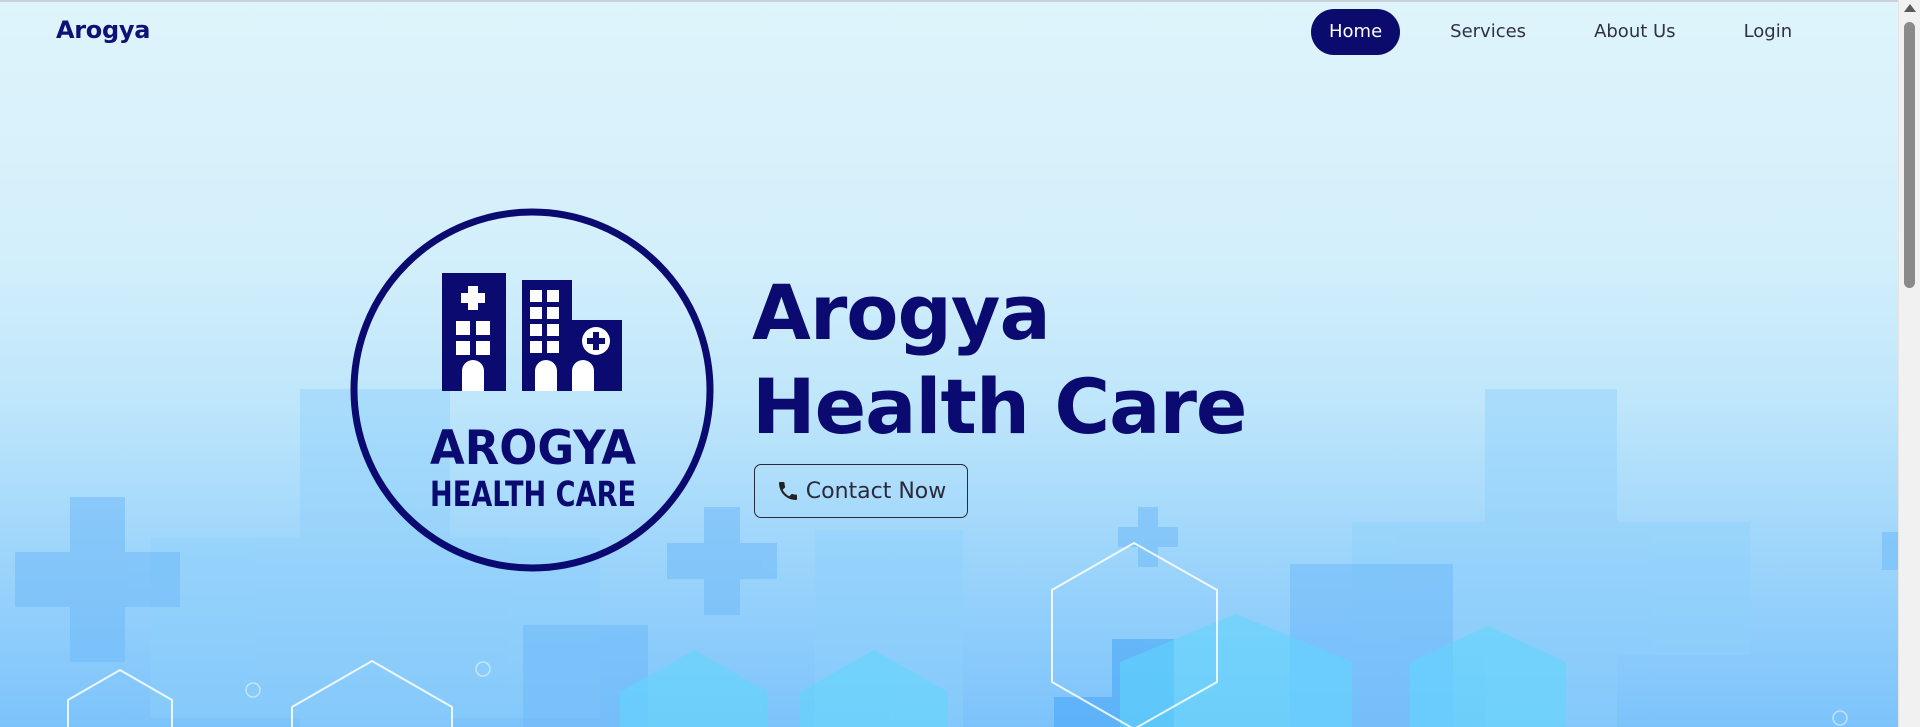 The height and width of the screenshot is (727, 1920). Describe the element at coordinates (1488, 32) in the screenshot. I see `nav-services: Services` at that location.